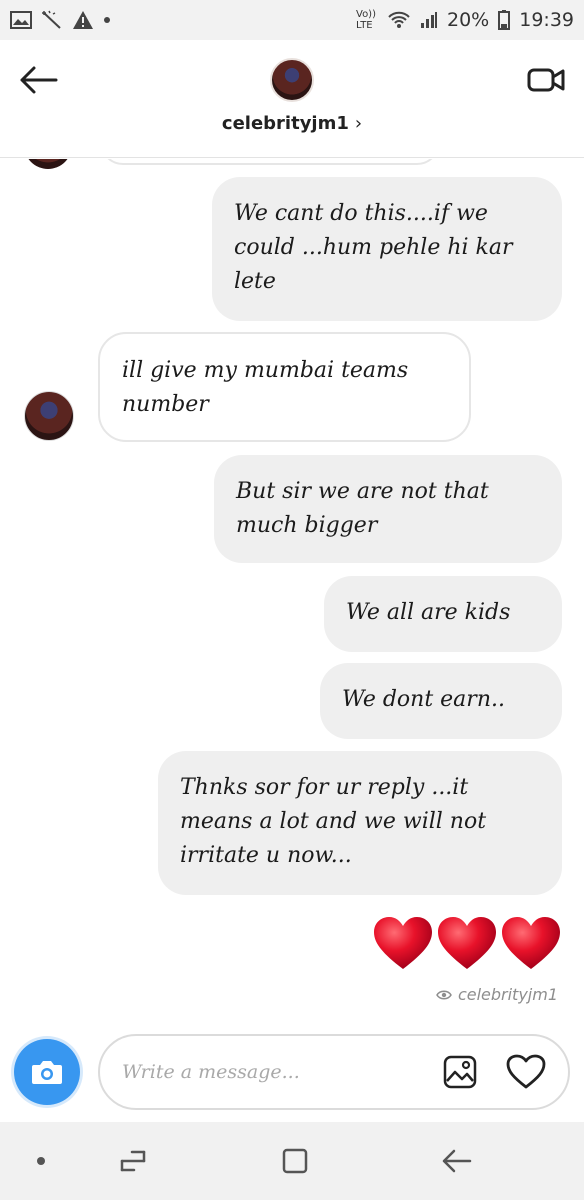  I want to click on status-right: Vo)) LTE 20% 19:39, so click(465, 20).